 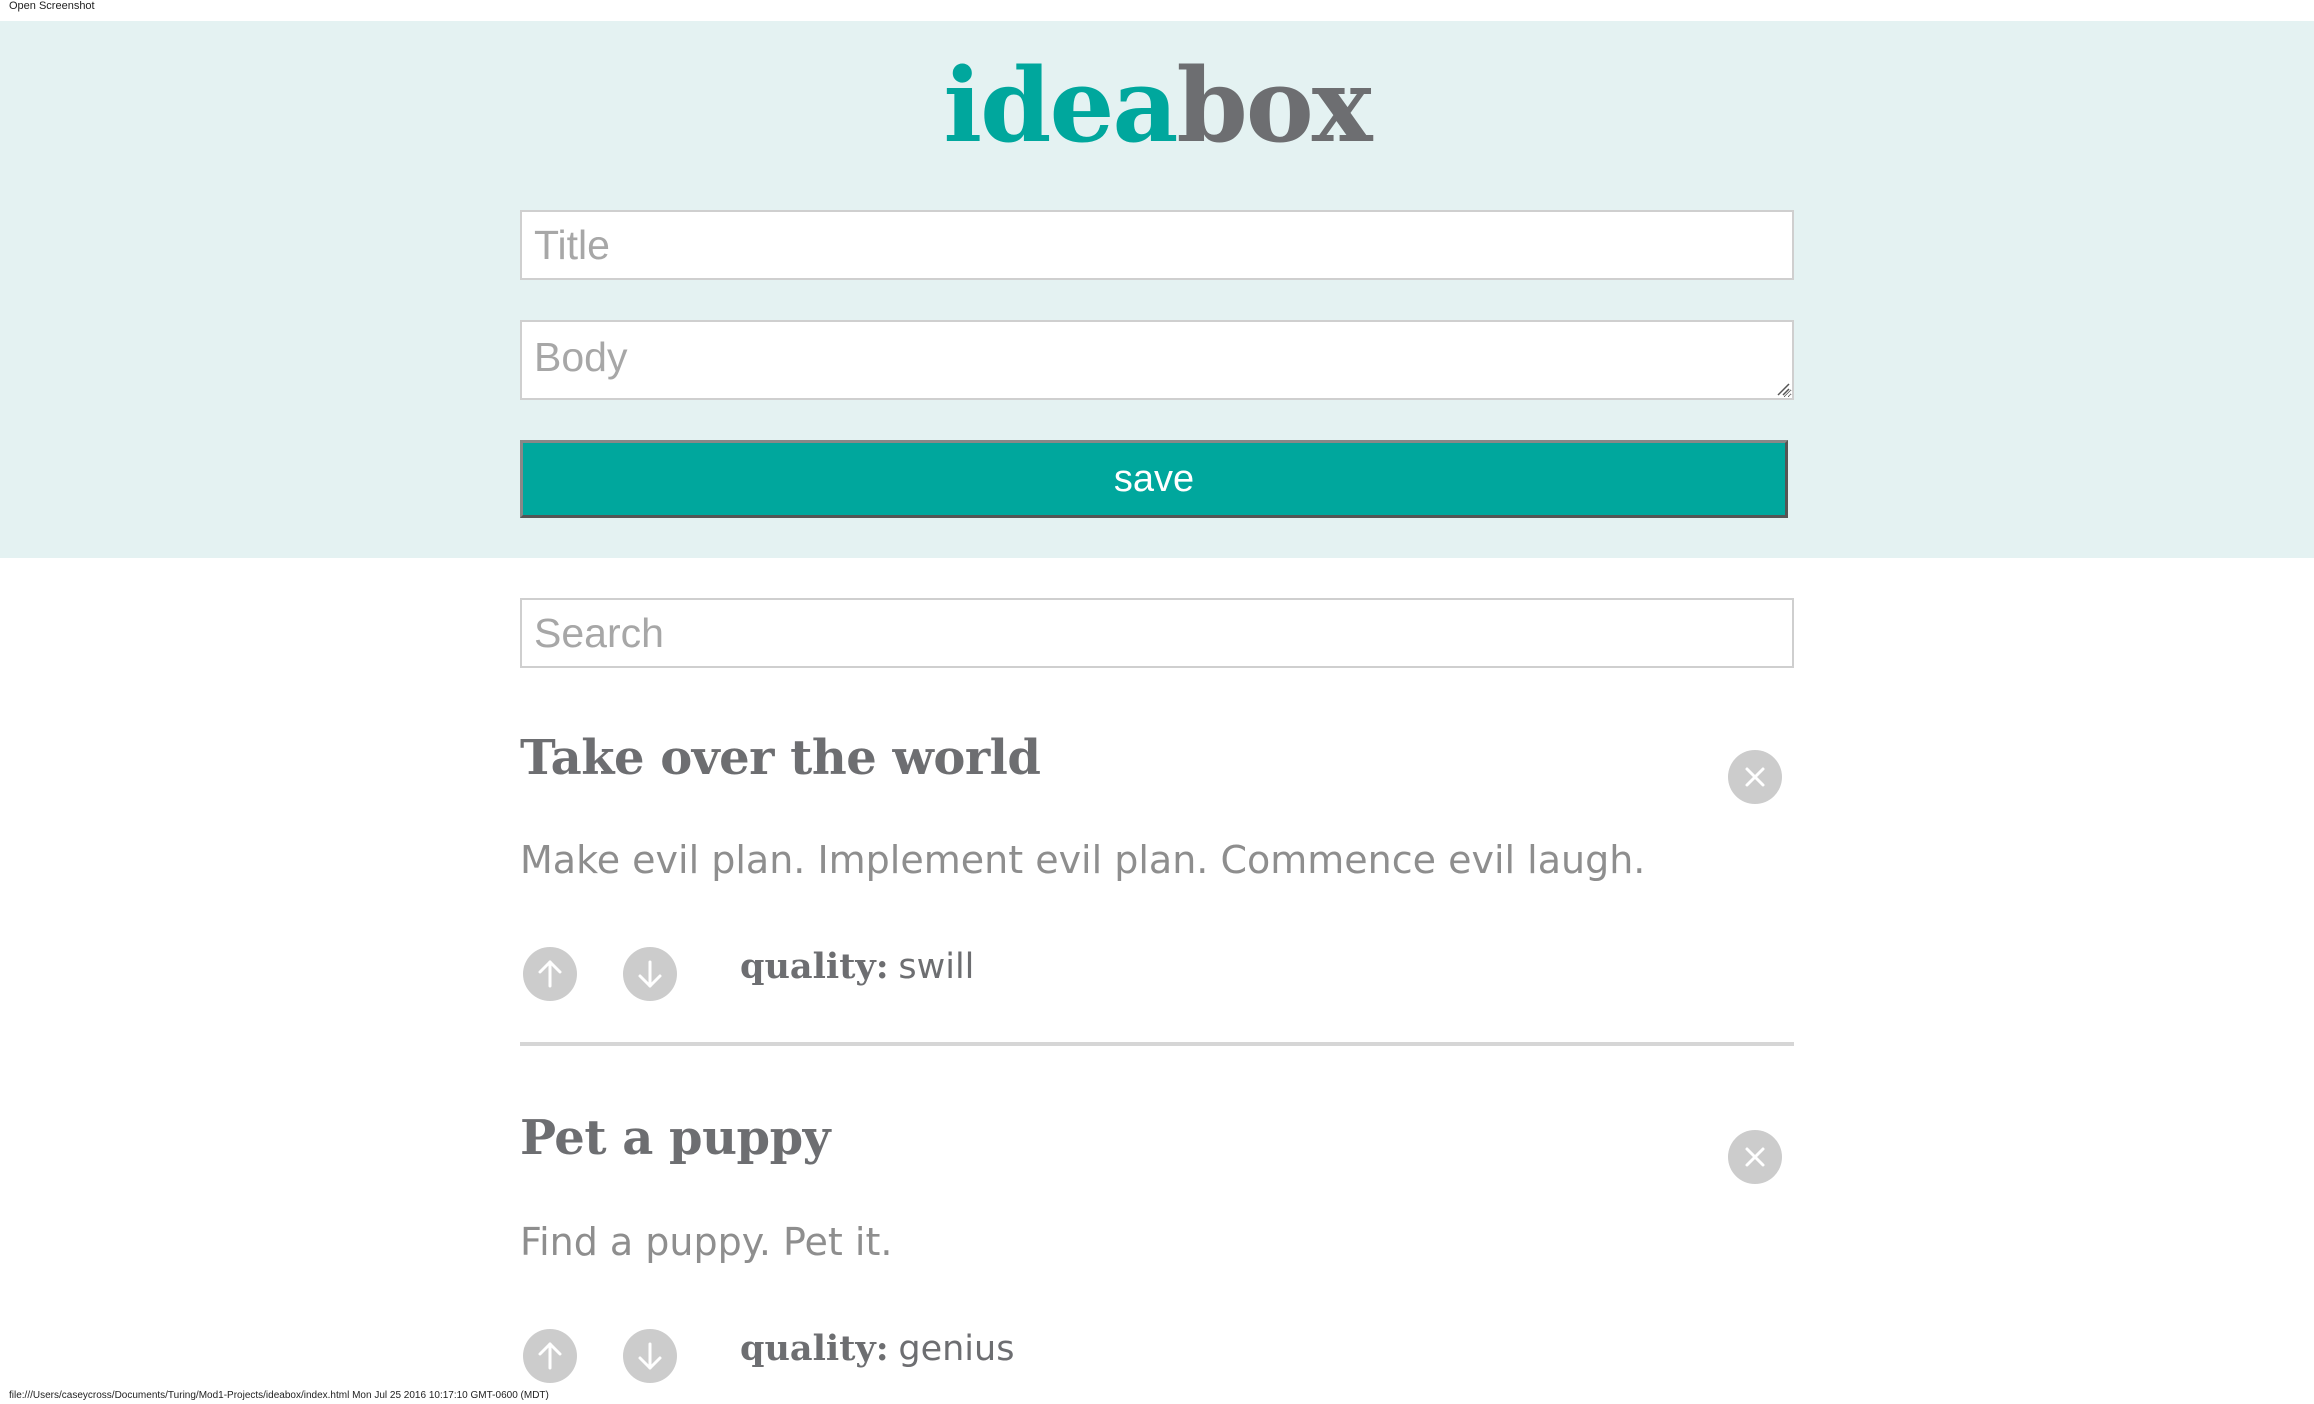 I want to click on save-button: save, so click(x=1154, y=479).